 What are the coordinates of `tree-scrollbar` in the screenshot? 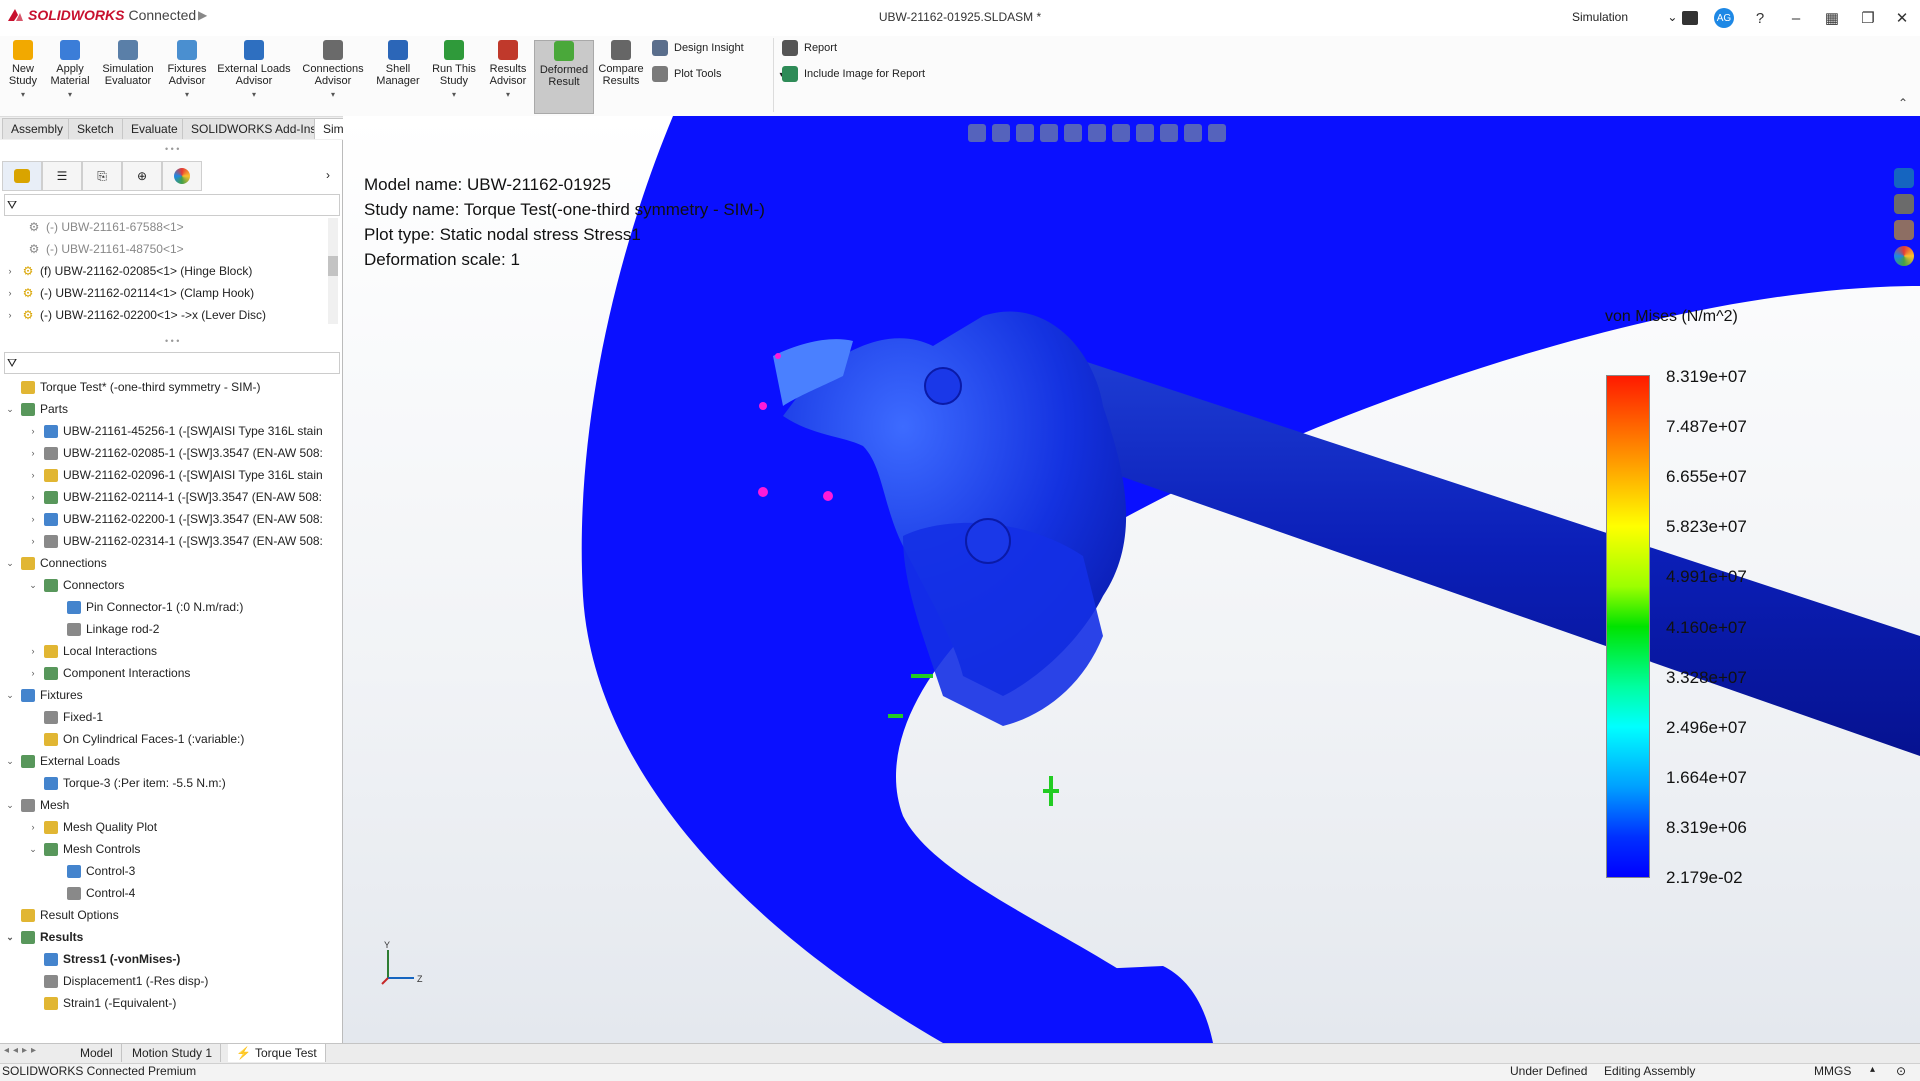 It's located at (333, 271).